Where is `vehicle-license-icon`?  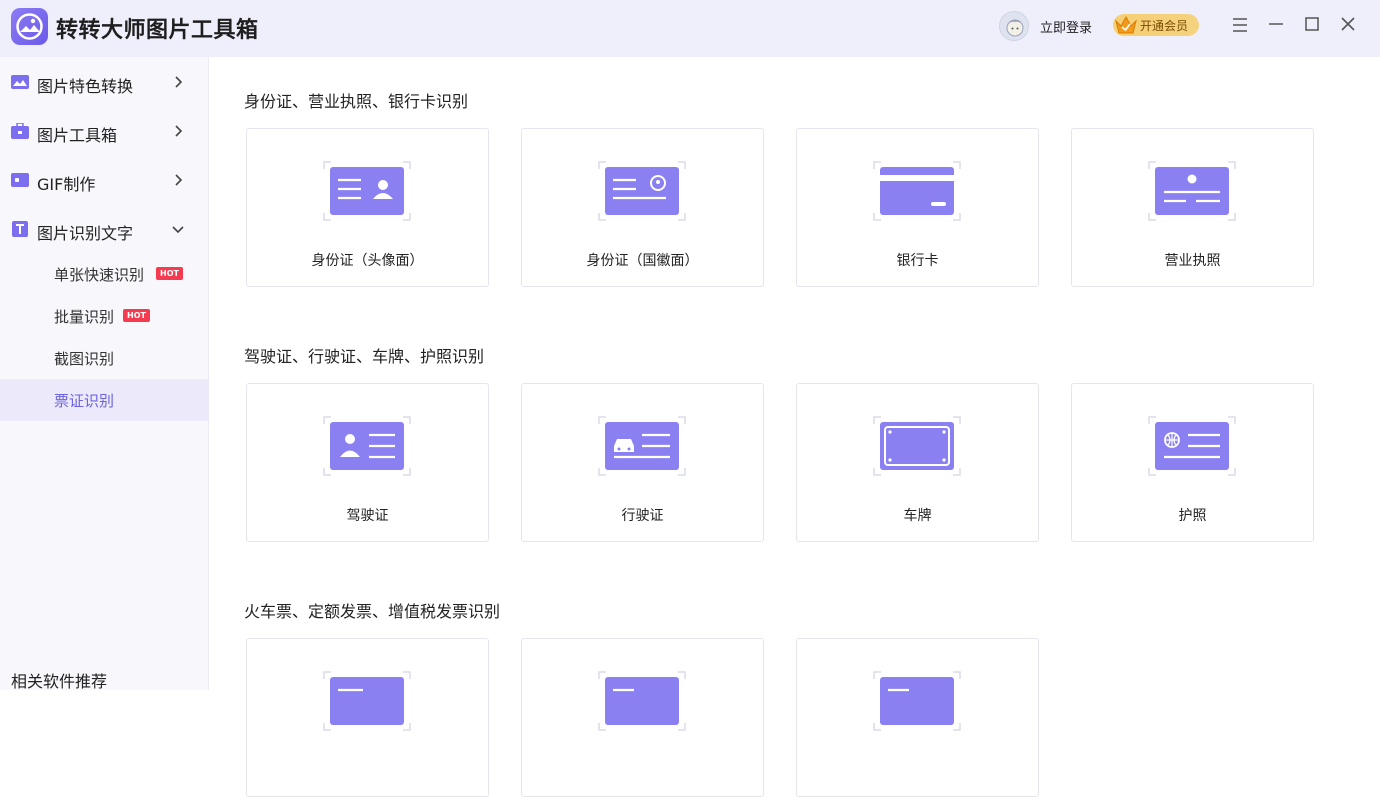
vehicle-license-icon is located at coordinates (642, 446).